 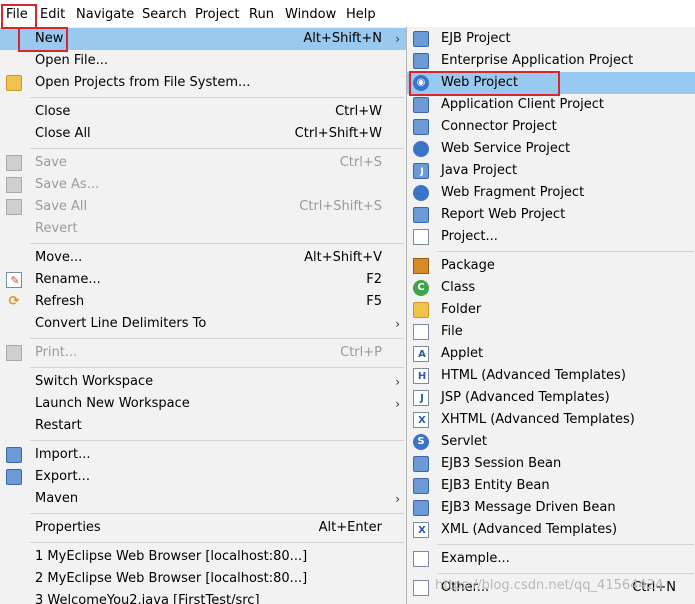 What do you see at coordinates (14, 163) in the screenshot?
I see `save-icon` at bounding box center [14, 163].